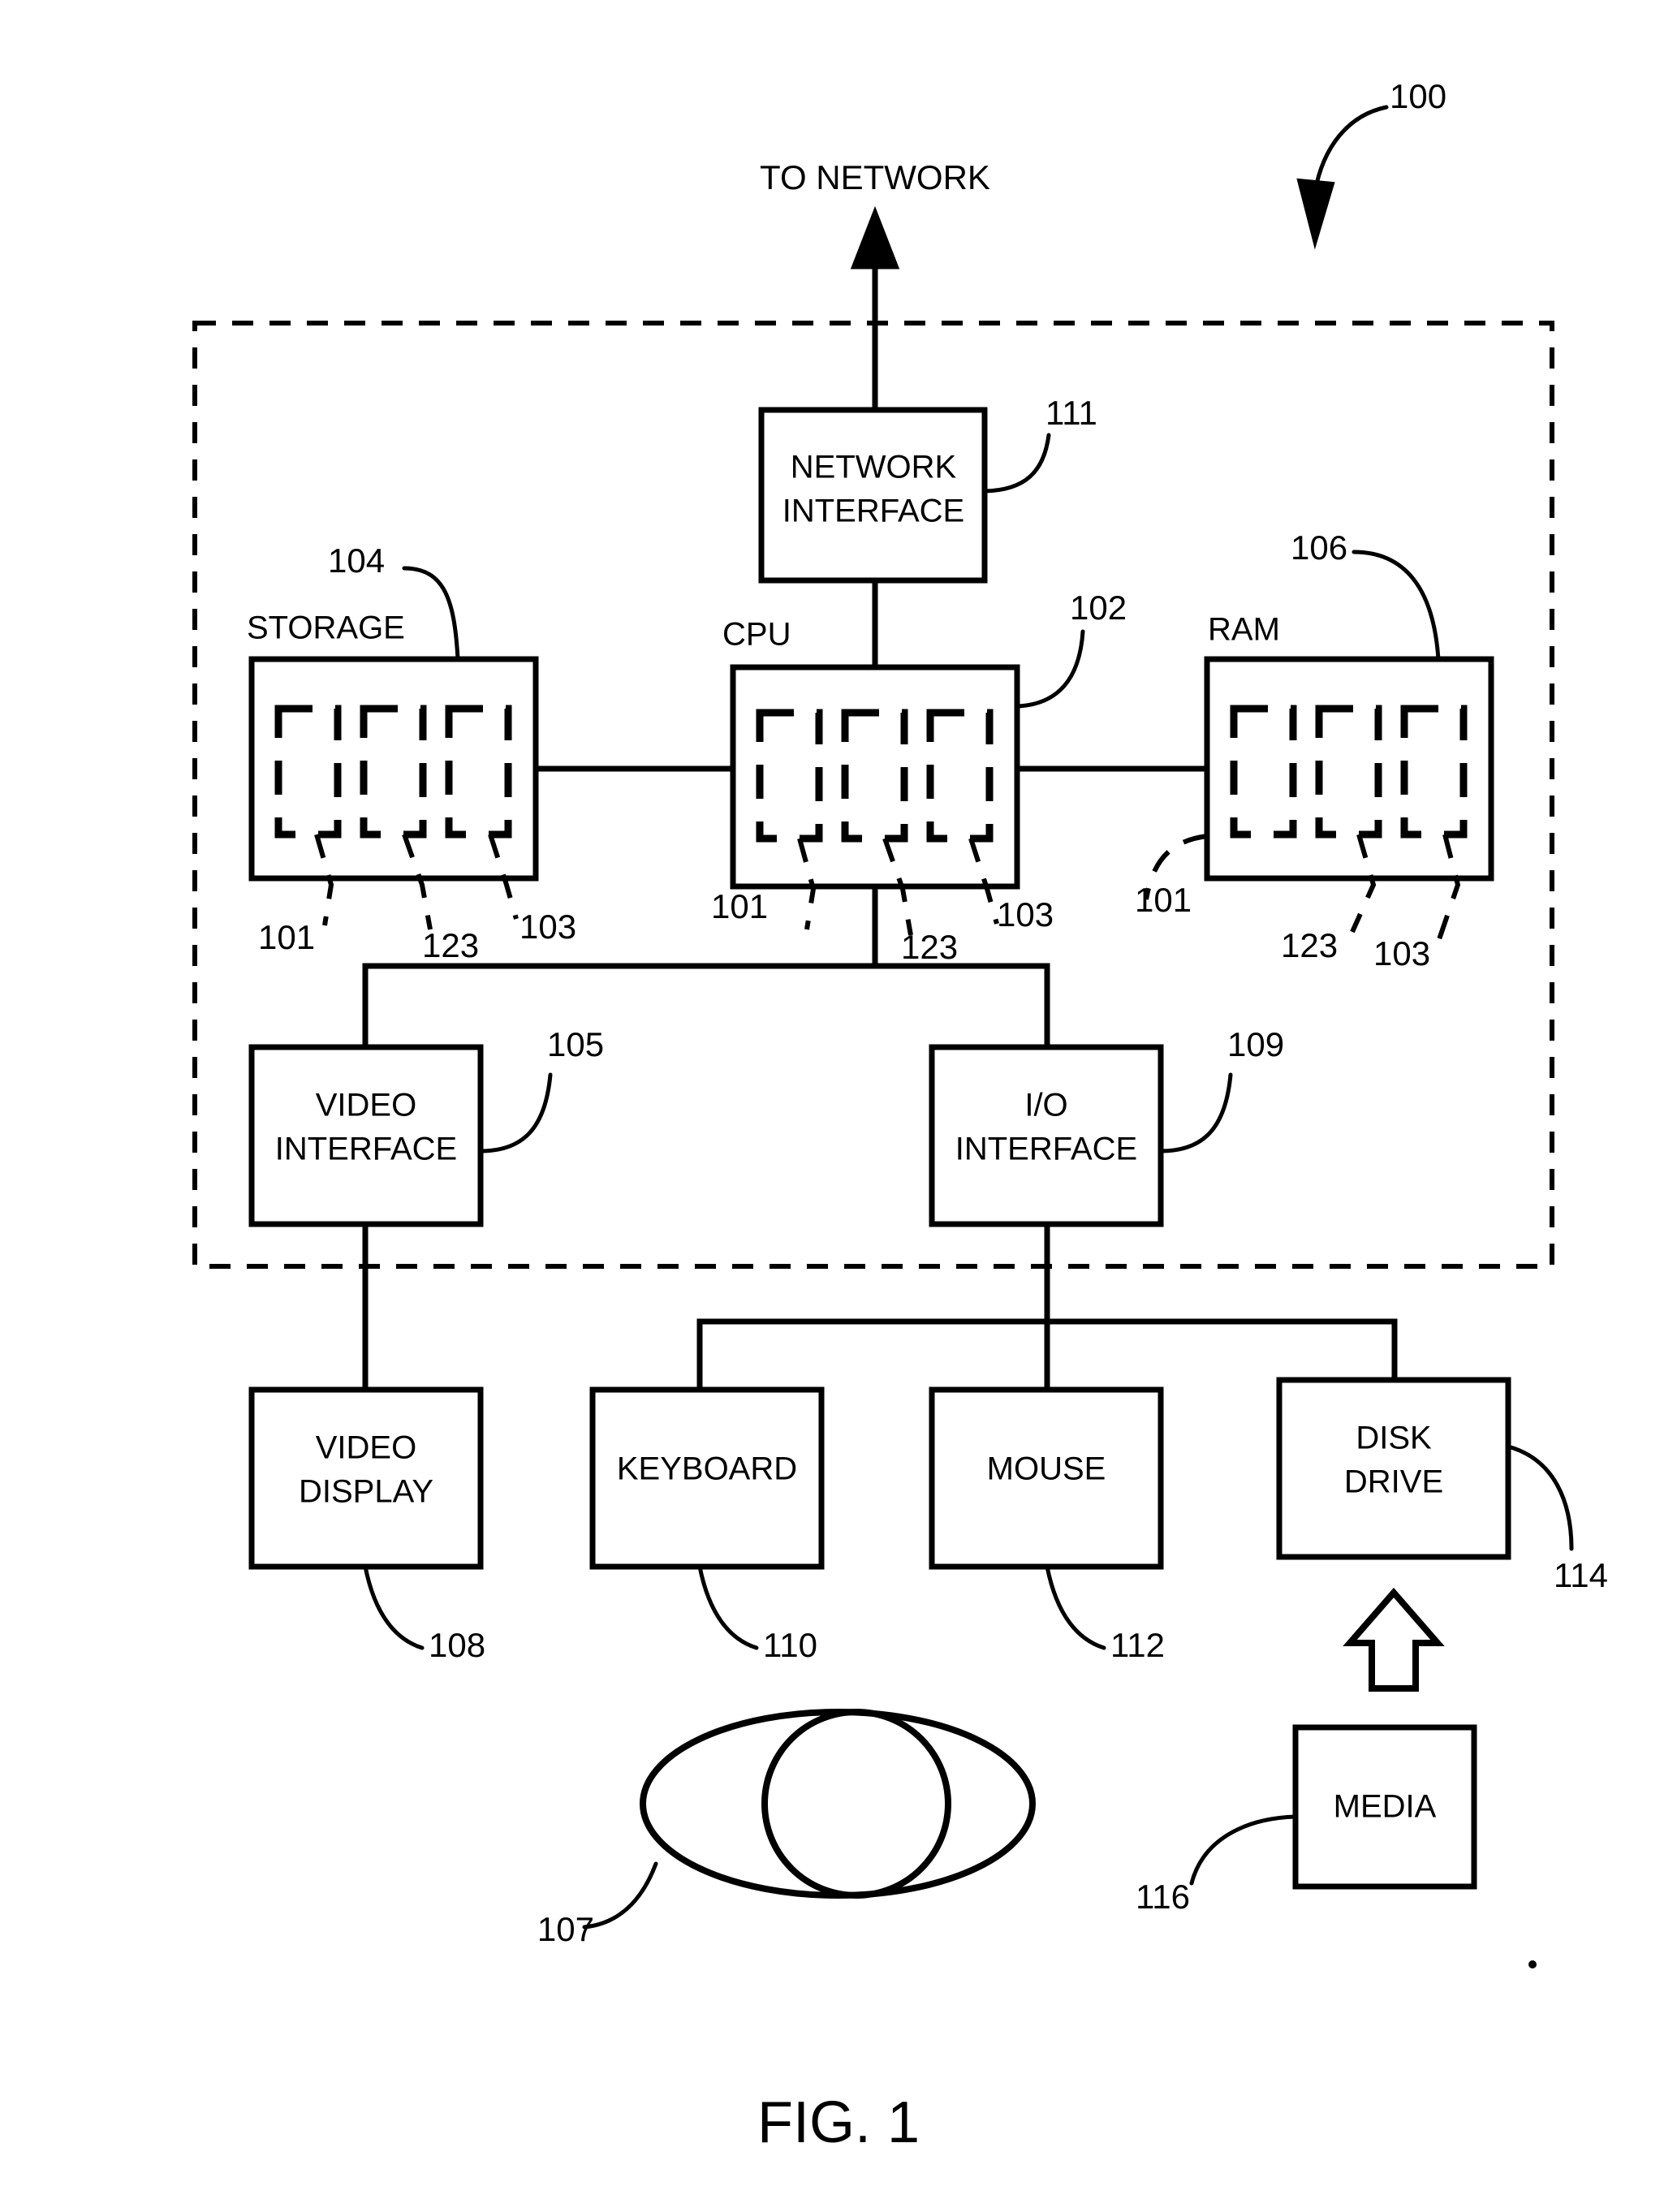 The image size is (1677, 2212). Describe the element at coordinates (1315, 214) in the screenshot. I see `system-ref-arrowhead` at that location.